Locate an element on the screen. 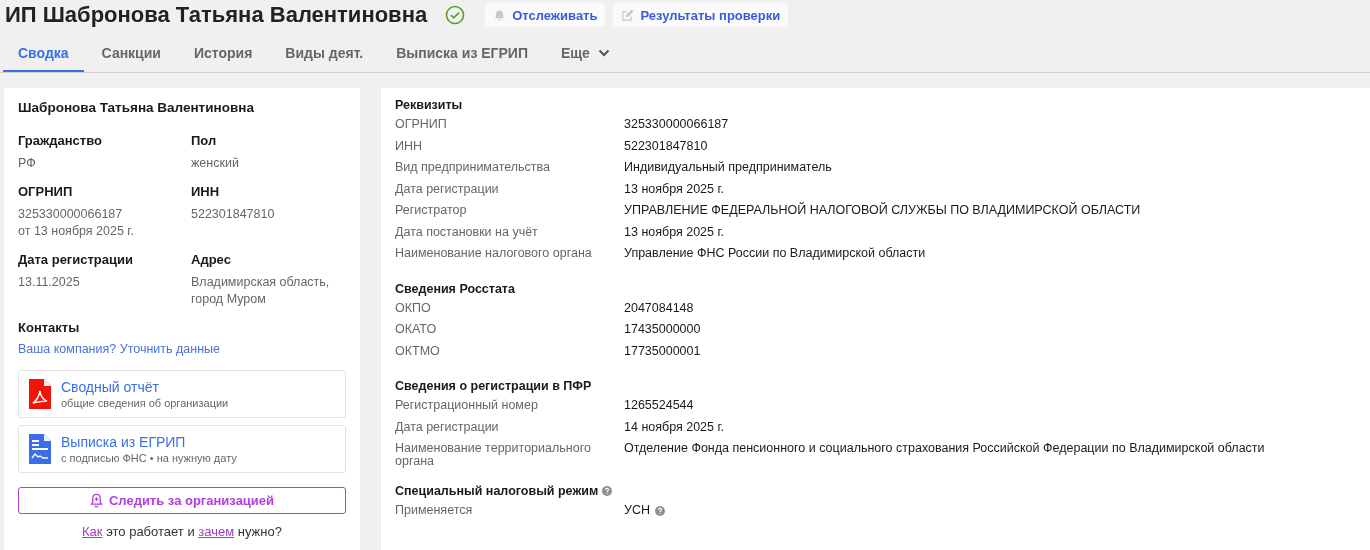 This screenshot has width=1370, height=550. detail-value: 325330000066187 is located at coordinates (676, 124).